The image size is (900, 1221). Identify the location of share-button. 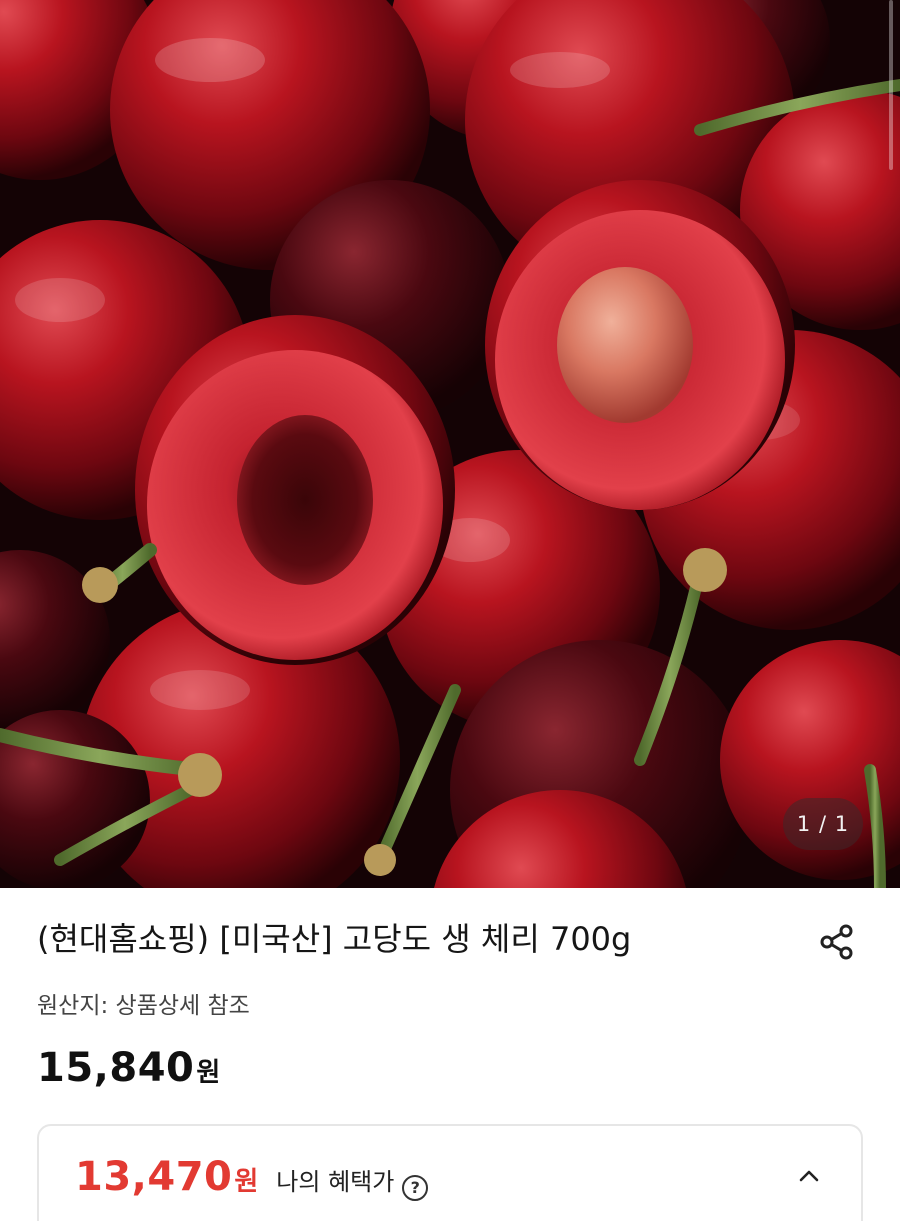
(837, 942).